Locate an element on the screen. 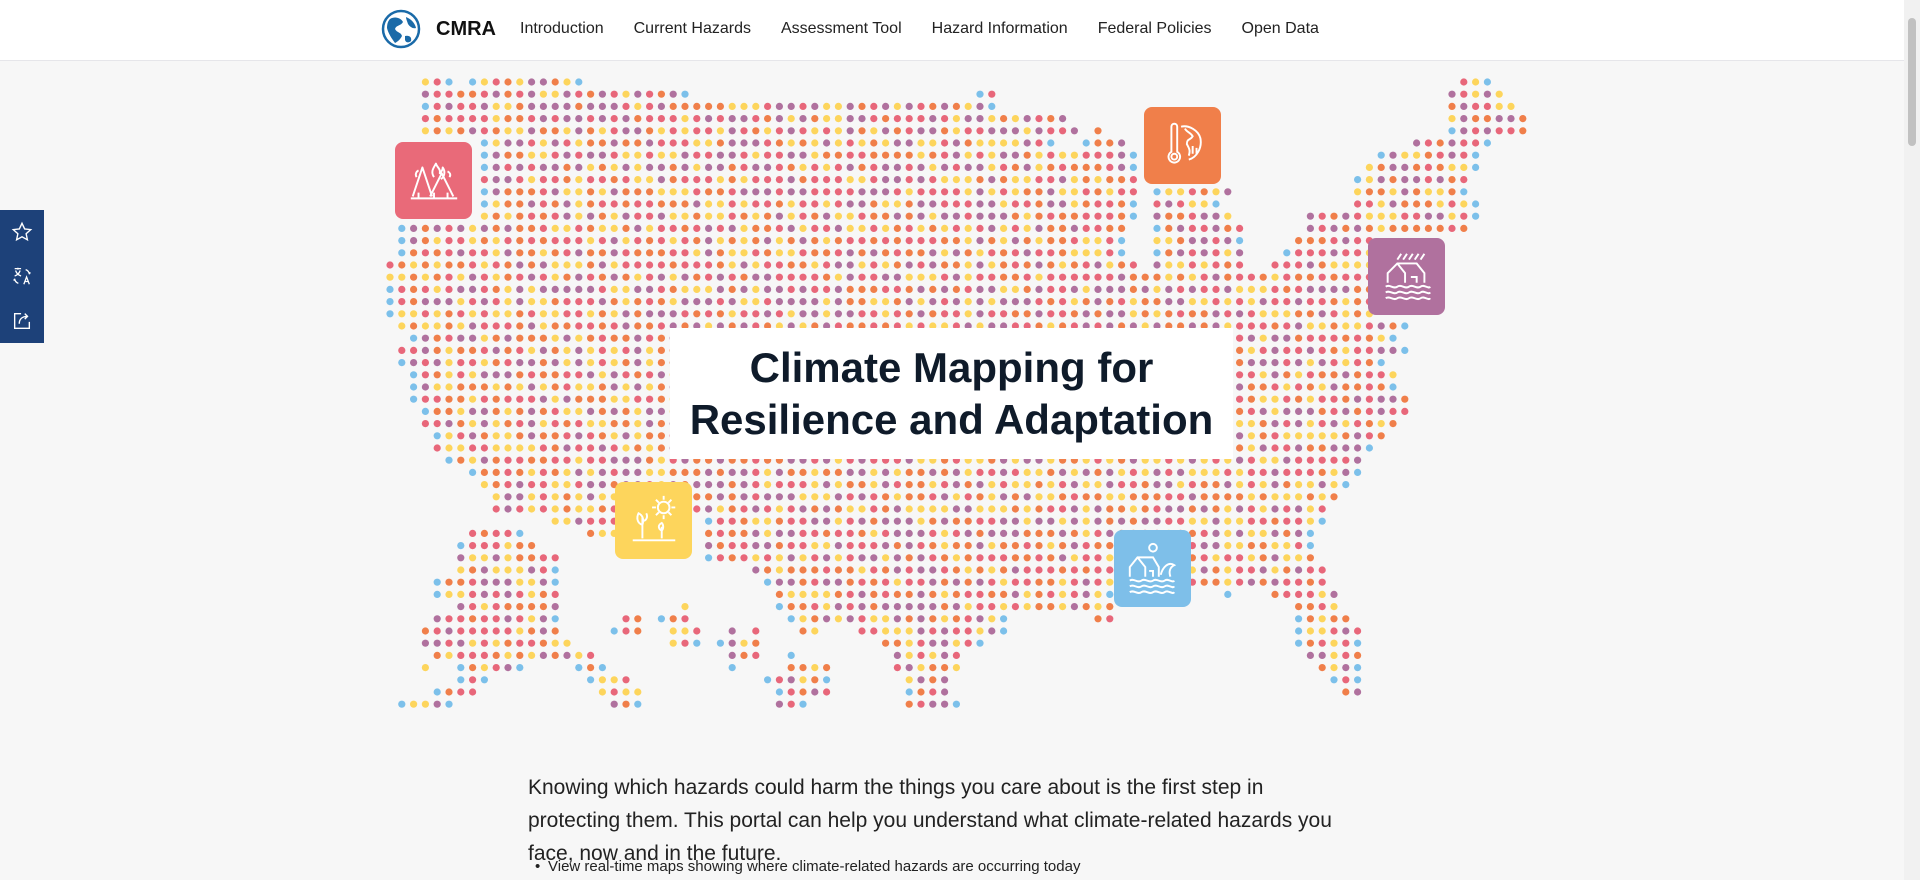 This screenshot has width=1920, height=880. globe-logo-icon is located at coordinates (401, 29).